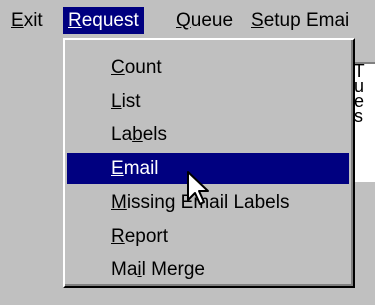 The image size is (375, 305). What do you see at coordinates (208, 202) in the screenshot?
I see `menu-item-missing-email-labels: Missing Email Labels` at bounding box center [208, 202].